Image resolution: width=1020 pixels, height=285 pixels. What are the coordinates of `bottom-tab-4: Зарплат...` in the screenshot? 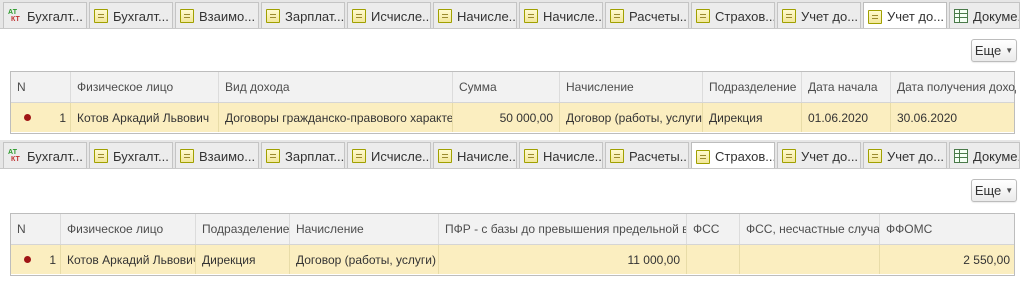 It's located at (303, 155).